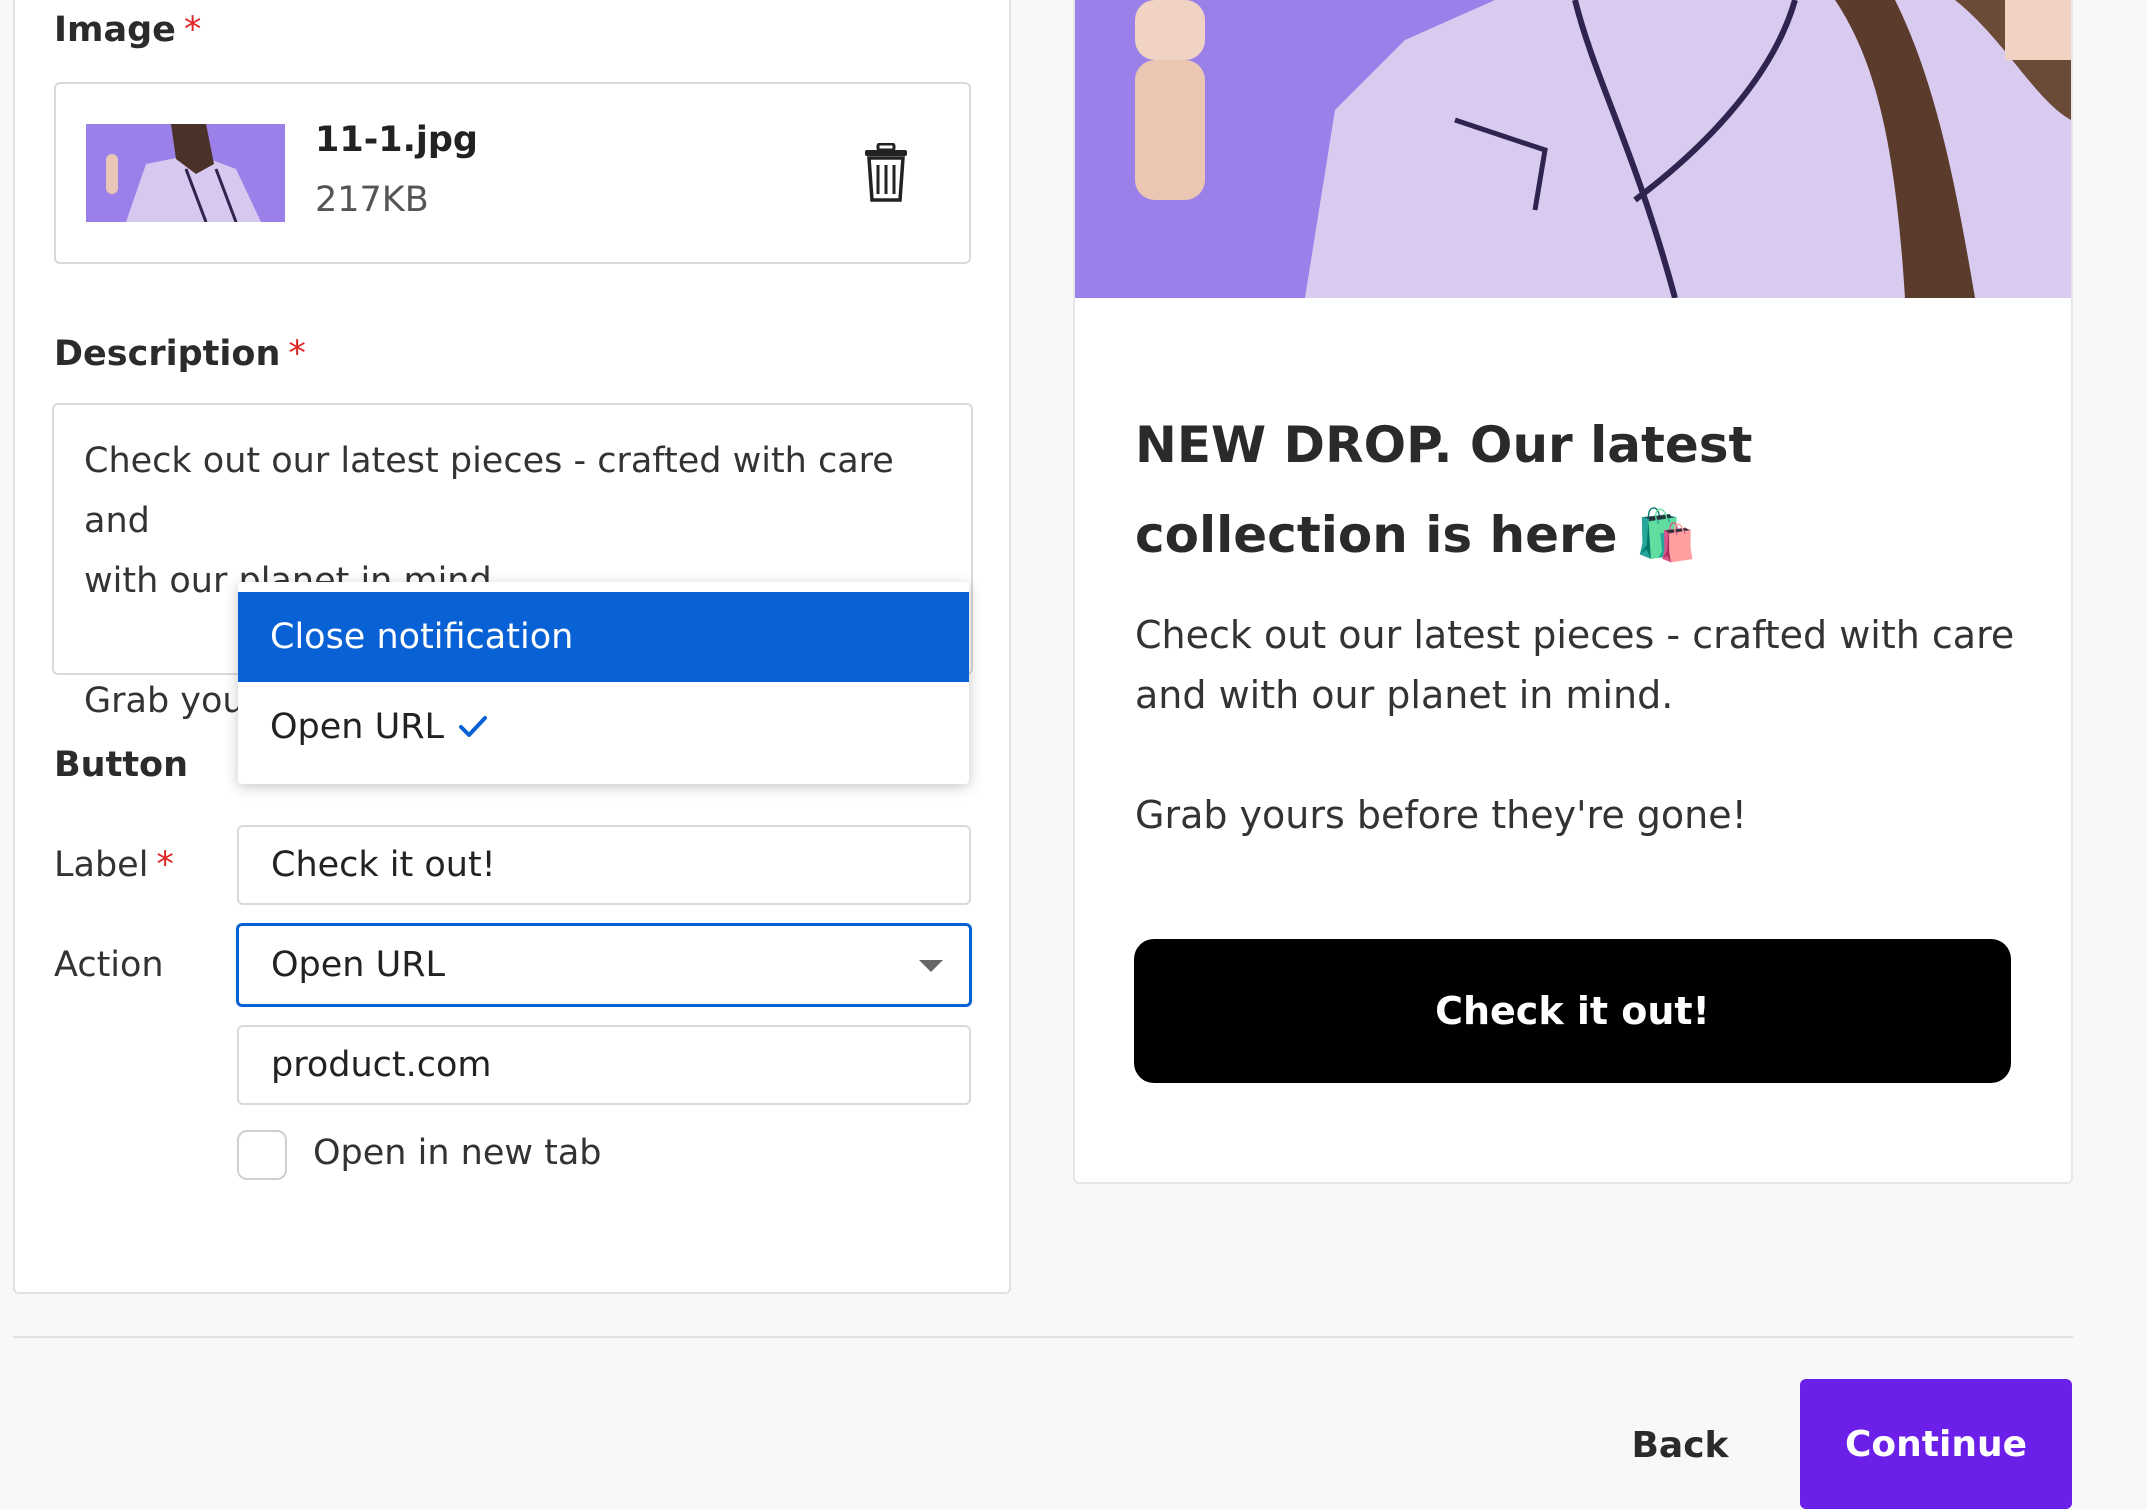 Image resolution: width=2147 pixels, height=1510 pixels. What do you see at coordinates (886, 172) in the screenshot?
I see `trash-icon` at bounding box center [886, 172].